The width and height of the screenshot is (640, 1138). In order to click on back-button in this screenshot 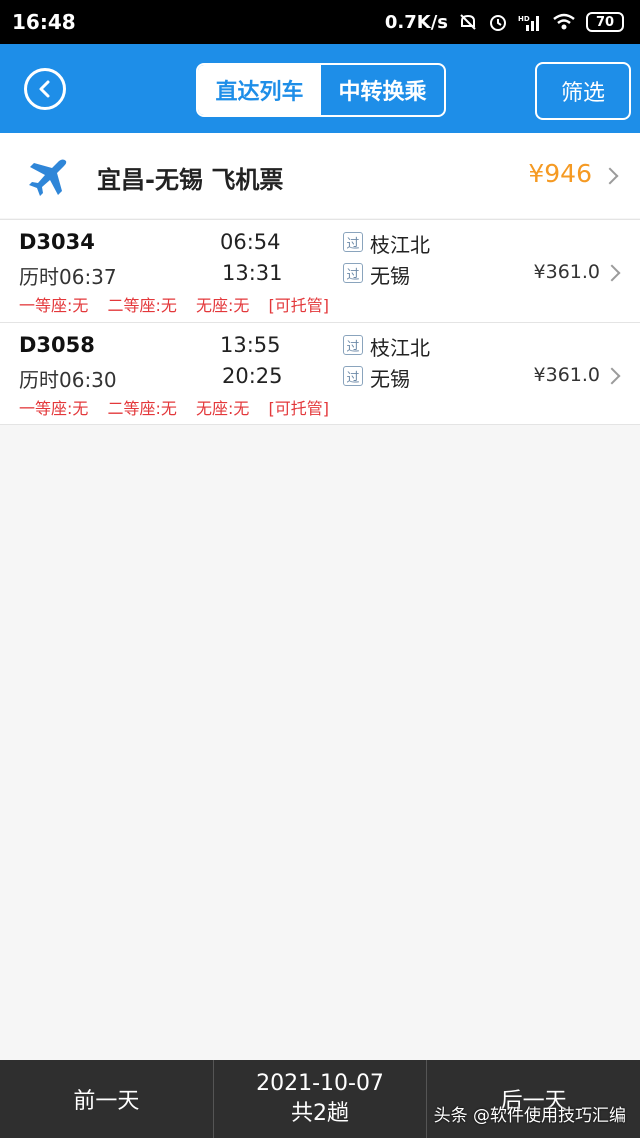, I will do `click(45, 89)`.